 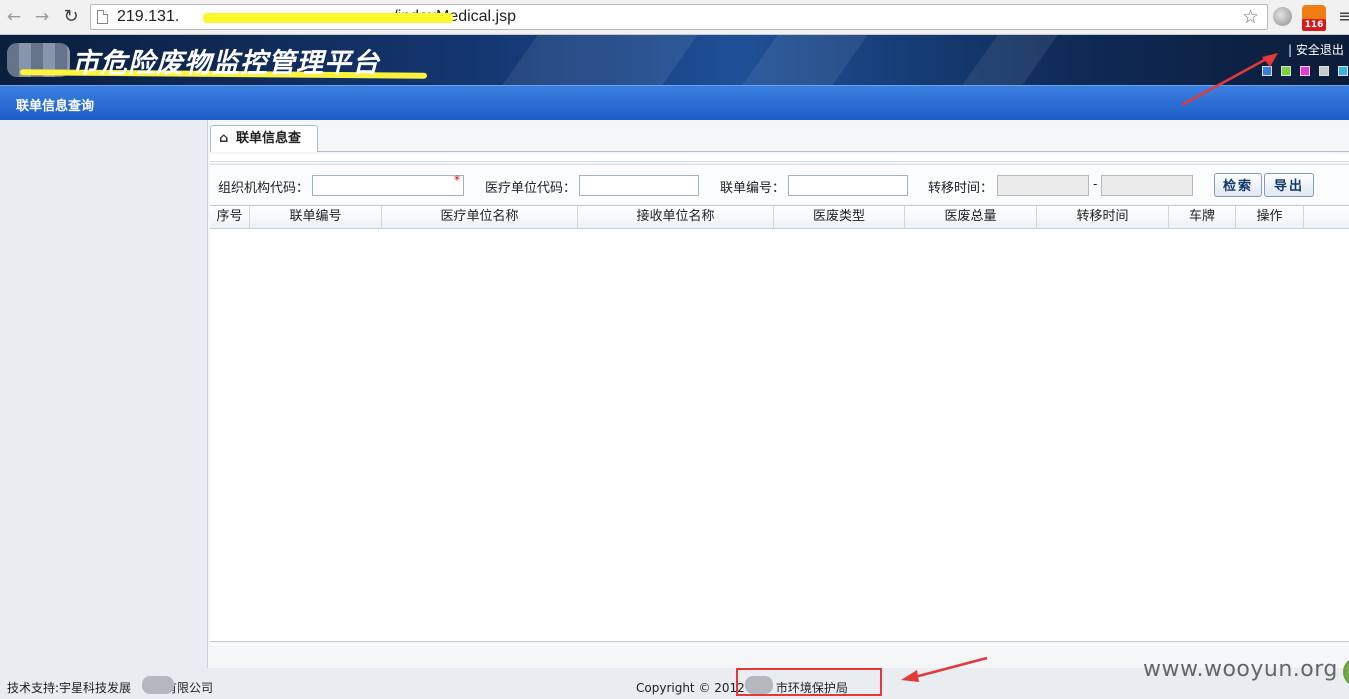 I want to click on column-header-waste-total: 医废总量, so click(x=971, y=217).